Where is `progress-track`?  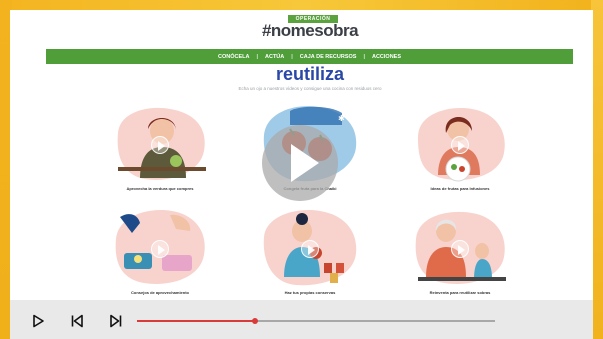
progress-track is located at coordinates (316, 321).